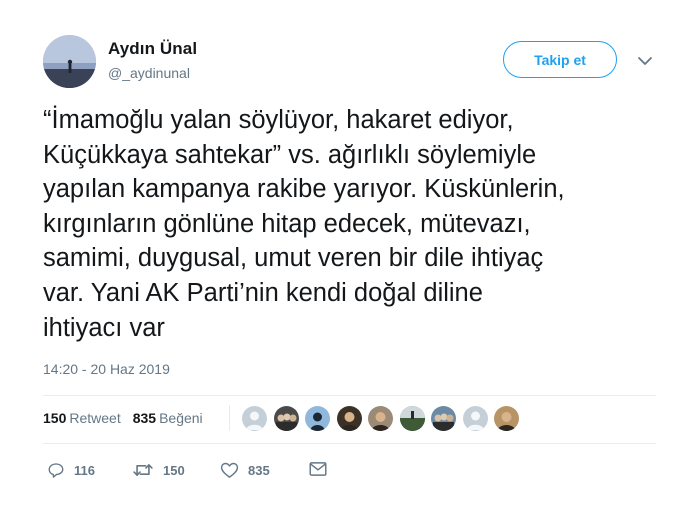 The width and height of the screenshot is (698, 512). What do you see at coordinates (129, 418) in the screenshot?
I see `tweet-stats: 150 Retweet 835 Beğeni` at bounding box center [129, 418].